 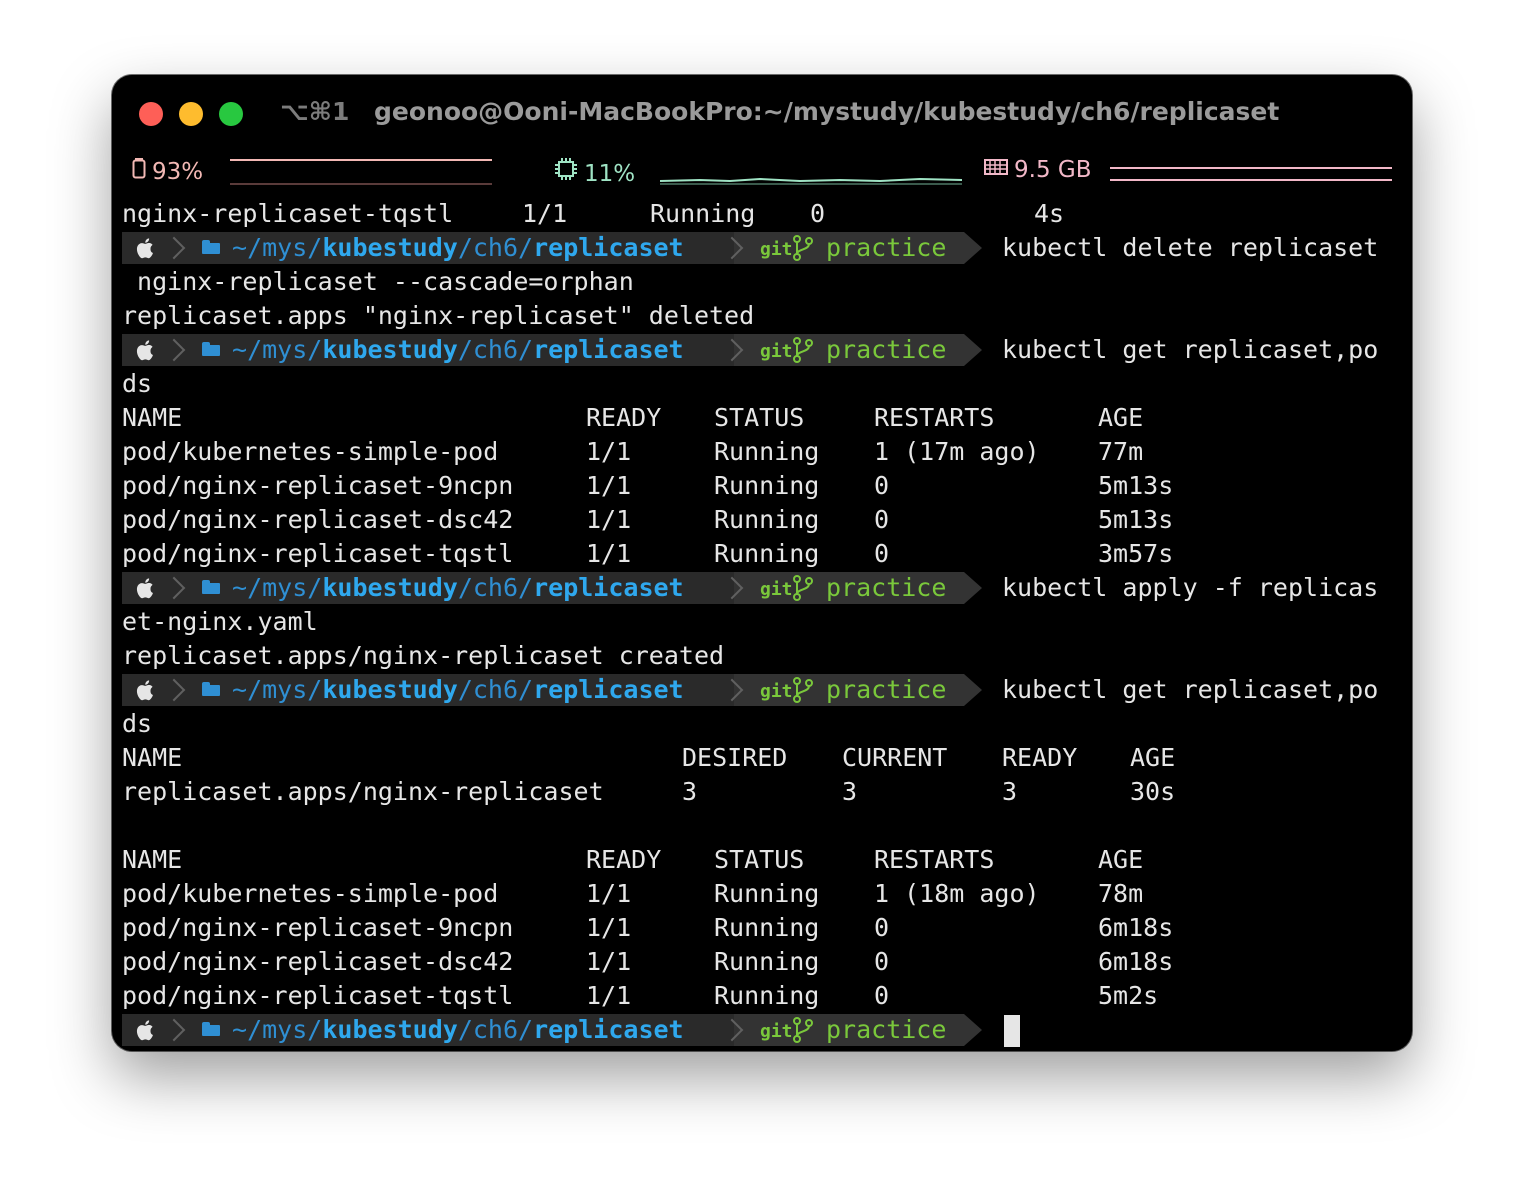 What do you see at coordinates (231, 114) in the screenshot?
I see `zoom-button` at bounding box center [231, 114].